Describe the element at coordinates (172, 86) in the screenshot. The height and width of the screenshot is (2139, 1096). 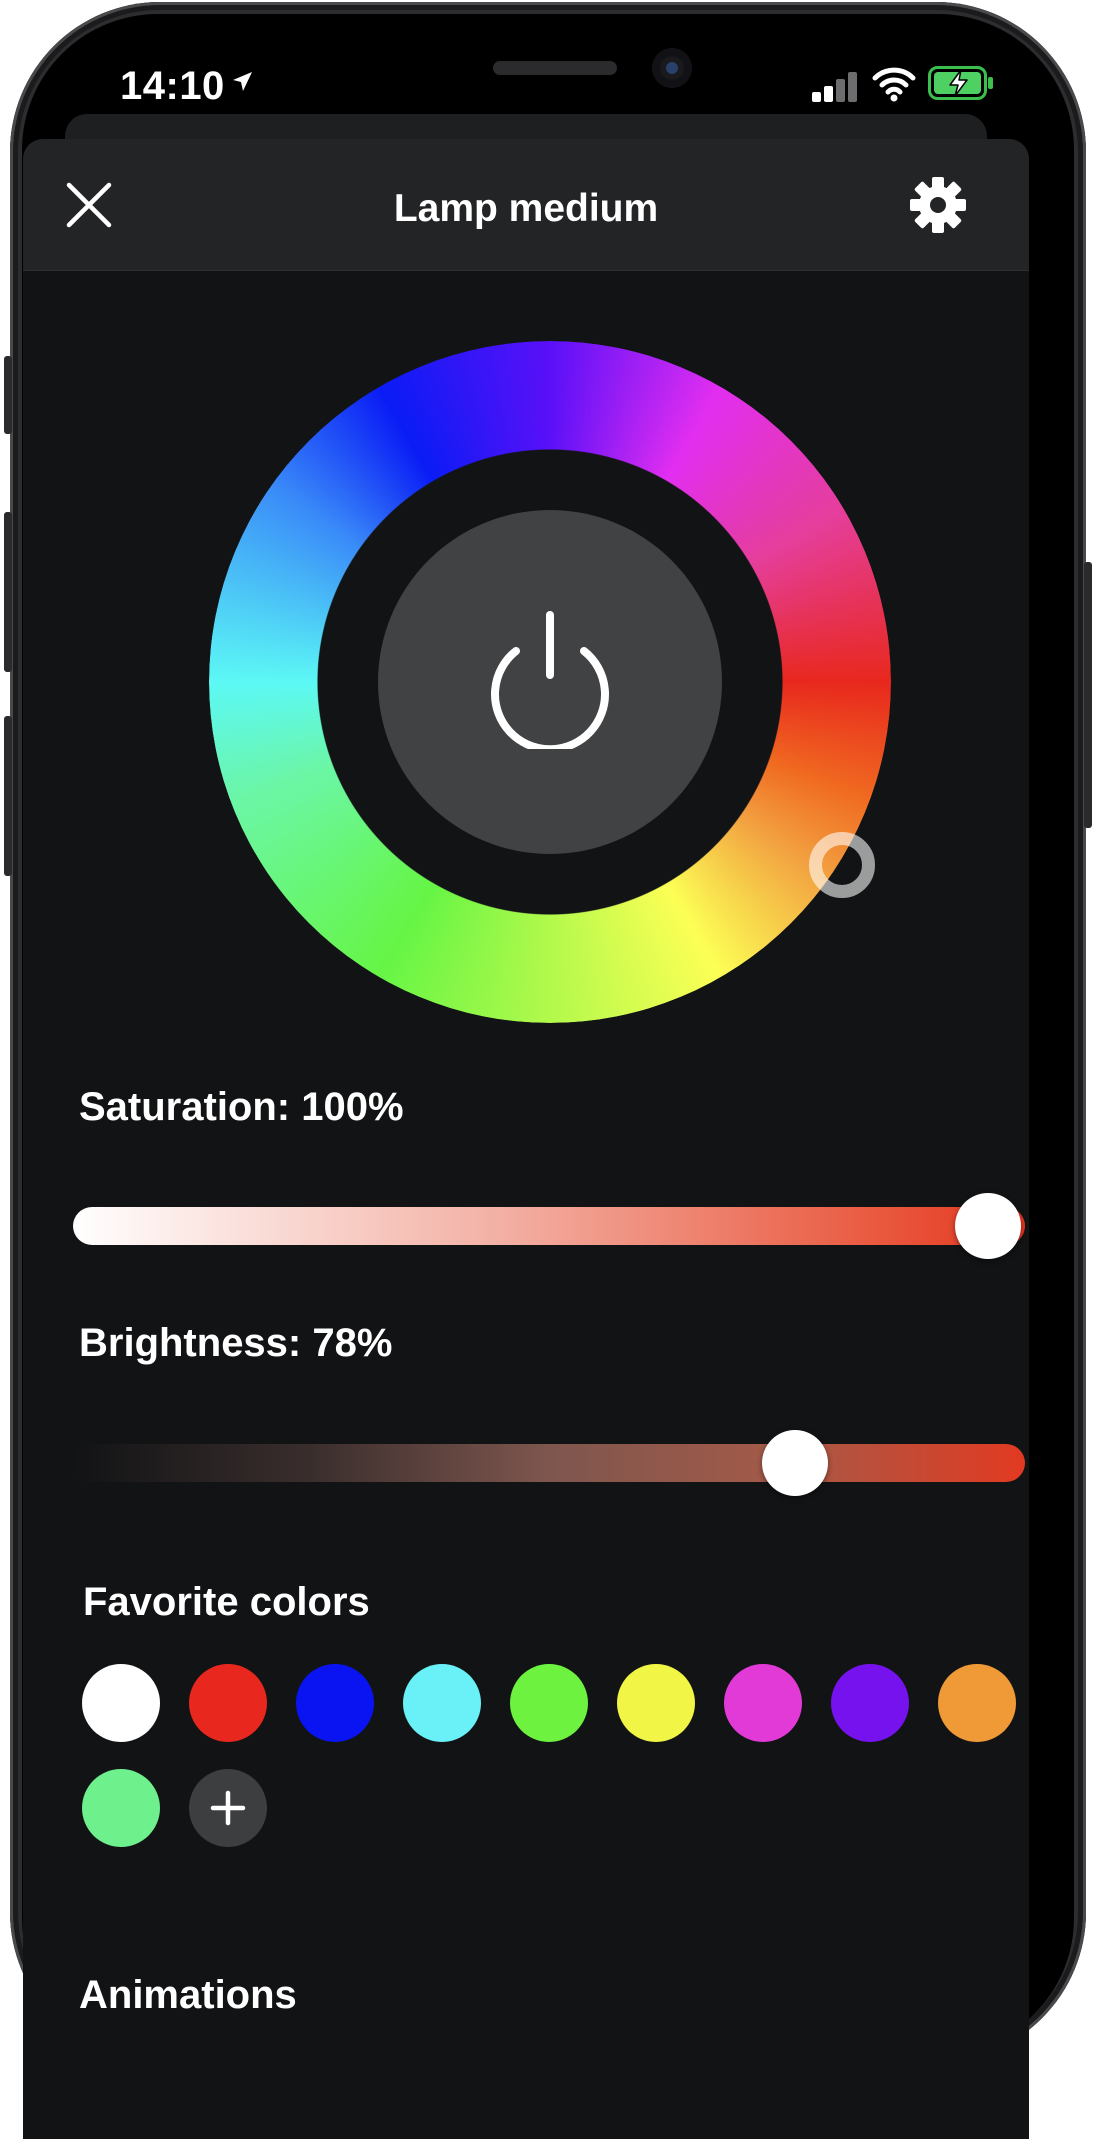
I see `status-time: 14:10` at that location.